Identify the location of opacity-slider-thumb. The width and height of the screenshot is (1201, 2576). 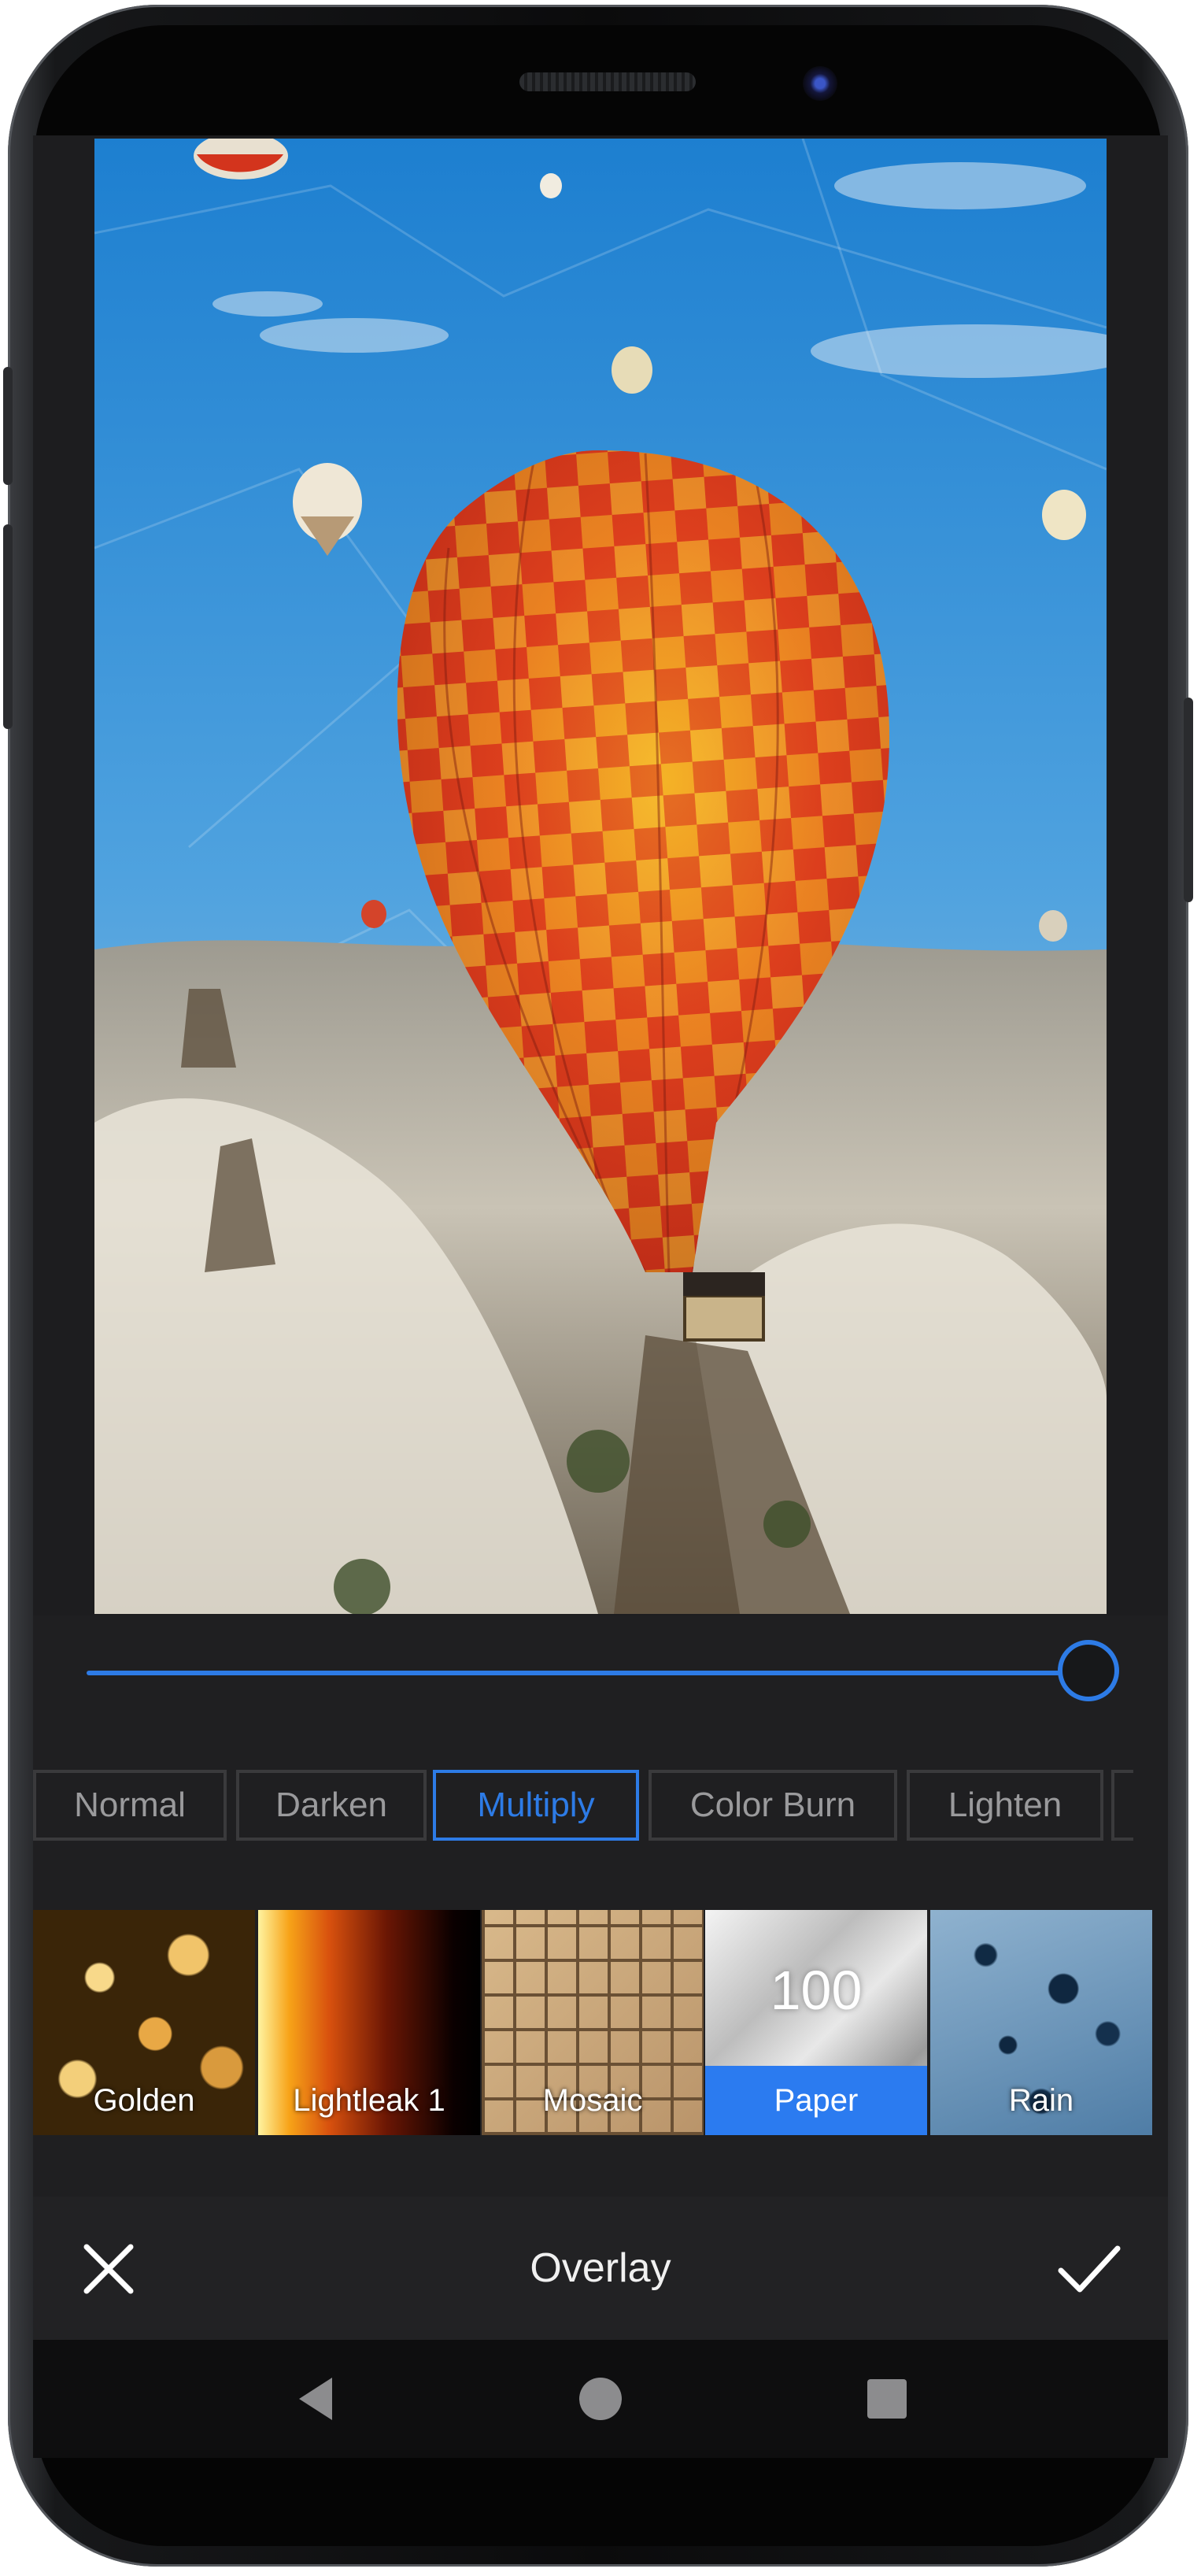
(1088, 1670).